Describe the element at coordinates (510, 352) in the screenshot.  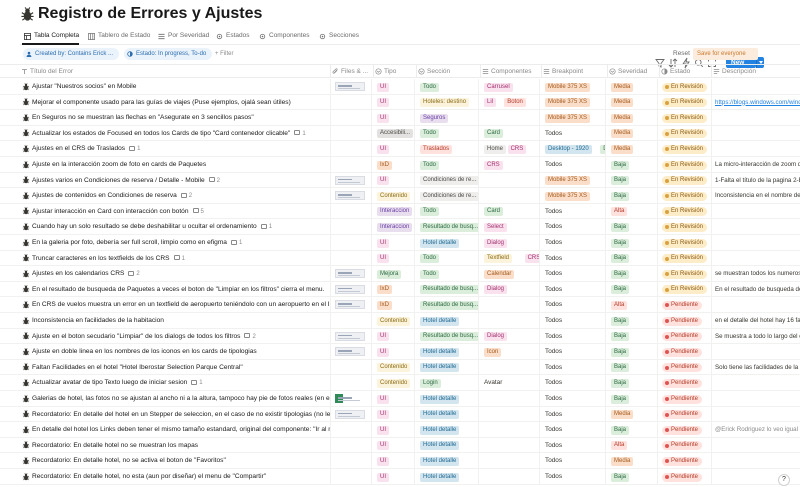
I see `componentes-cell: Icon` at that location.